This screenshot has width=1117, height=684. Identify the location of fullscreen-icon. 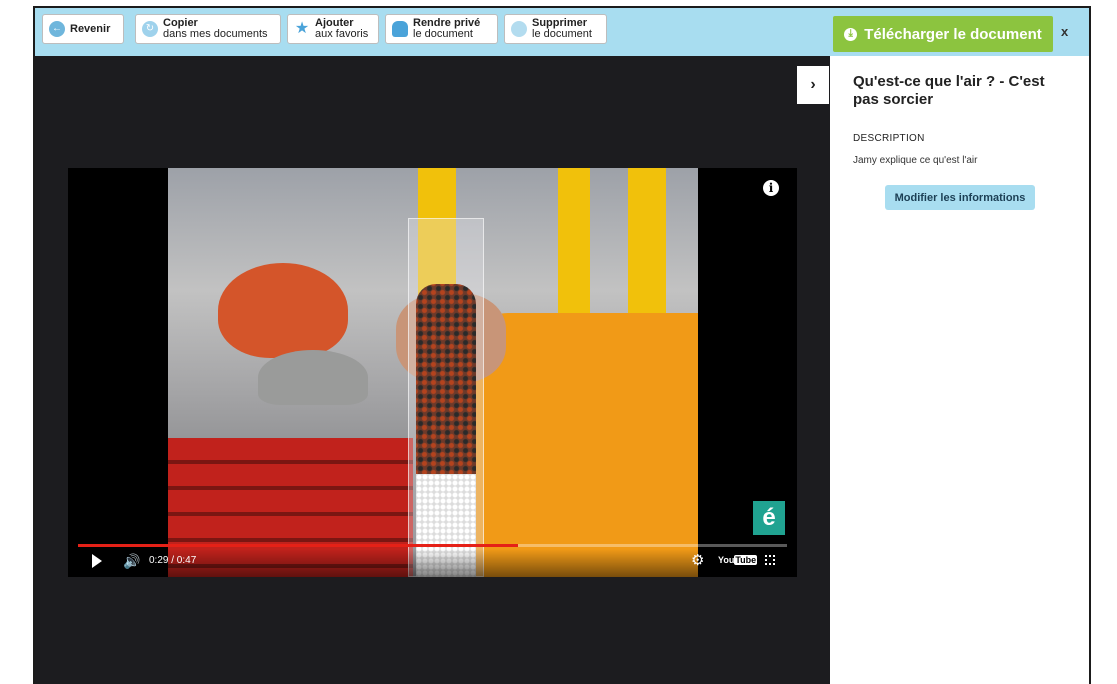
(770, 560).